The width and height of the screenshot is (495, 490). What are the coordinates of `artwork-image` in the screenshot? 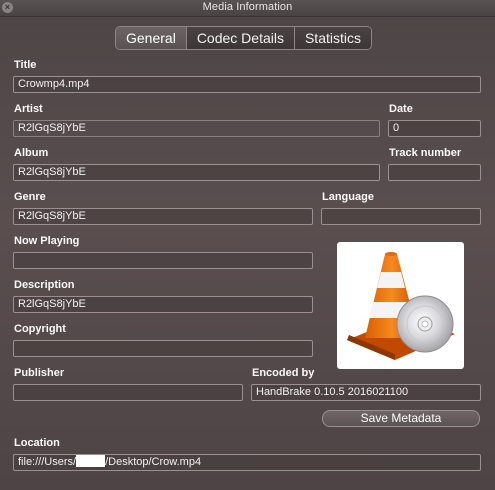 It's located at (400, 305).